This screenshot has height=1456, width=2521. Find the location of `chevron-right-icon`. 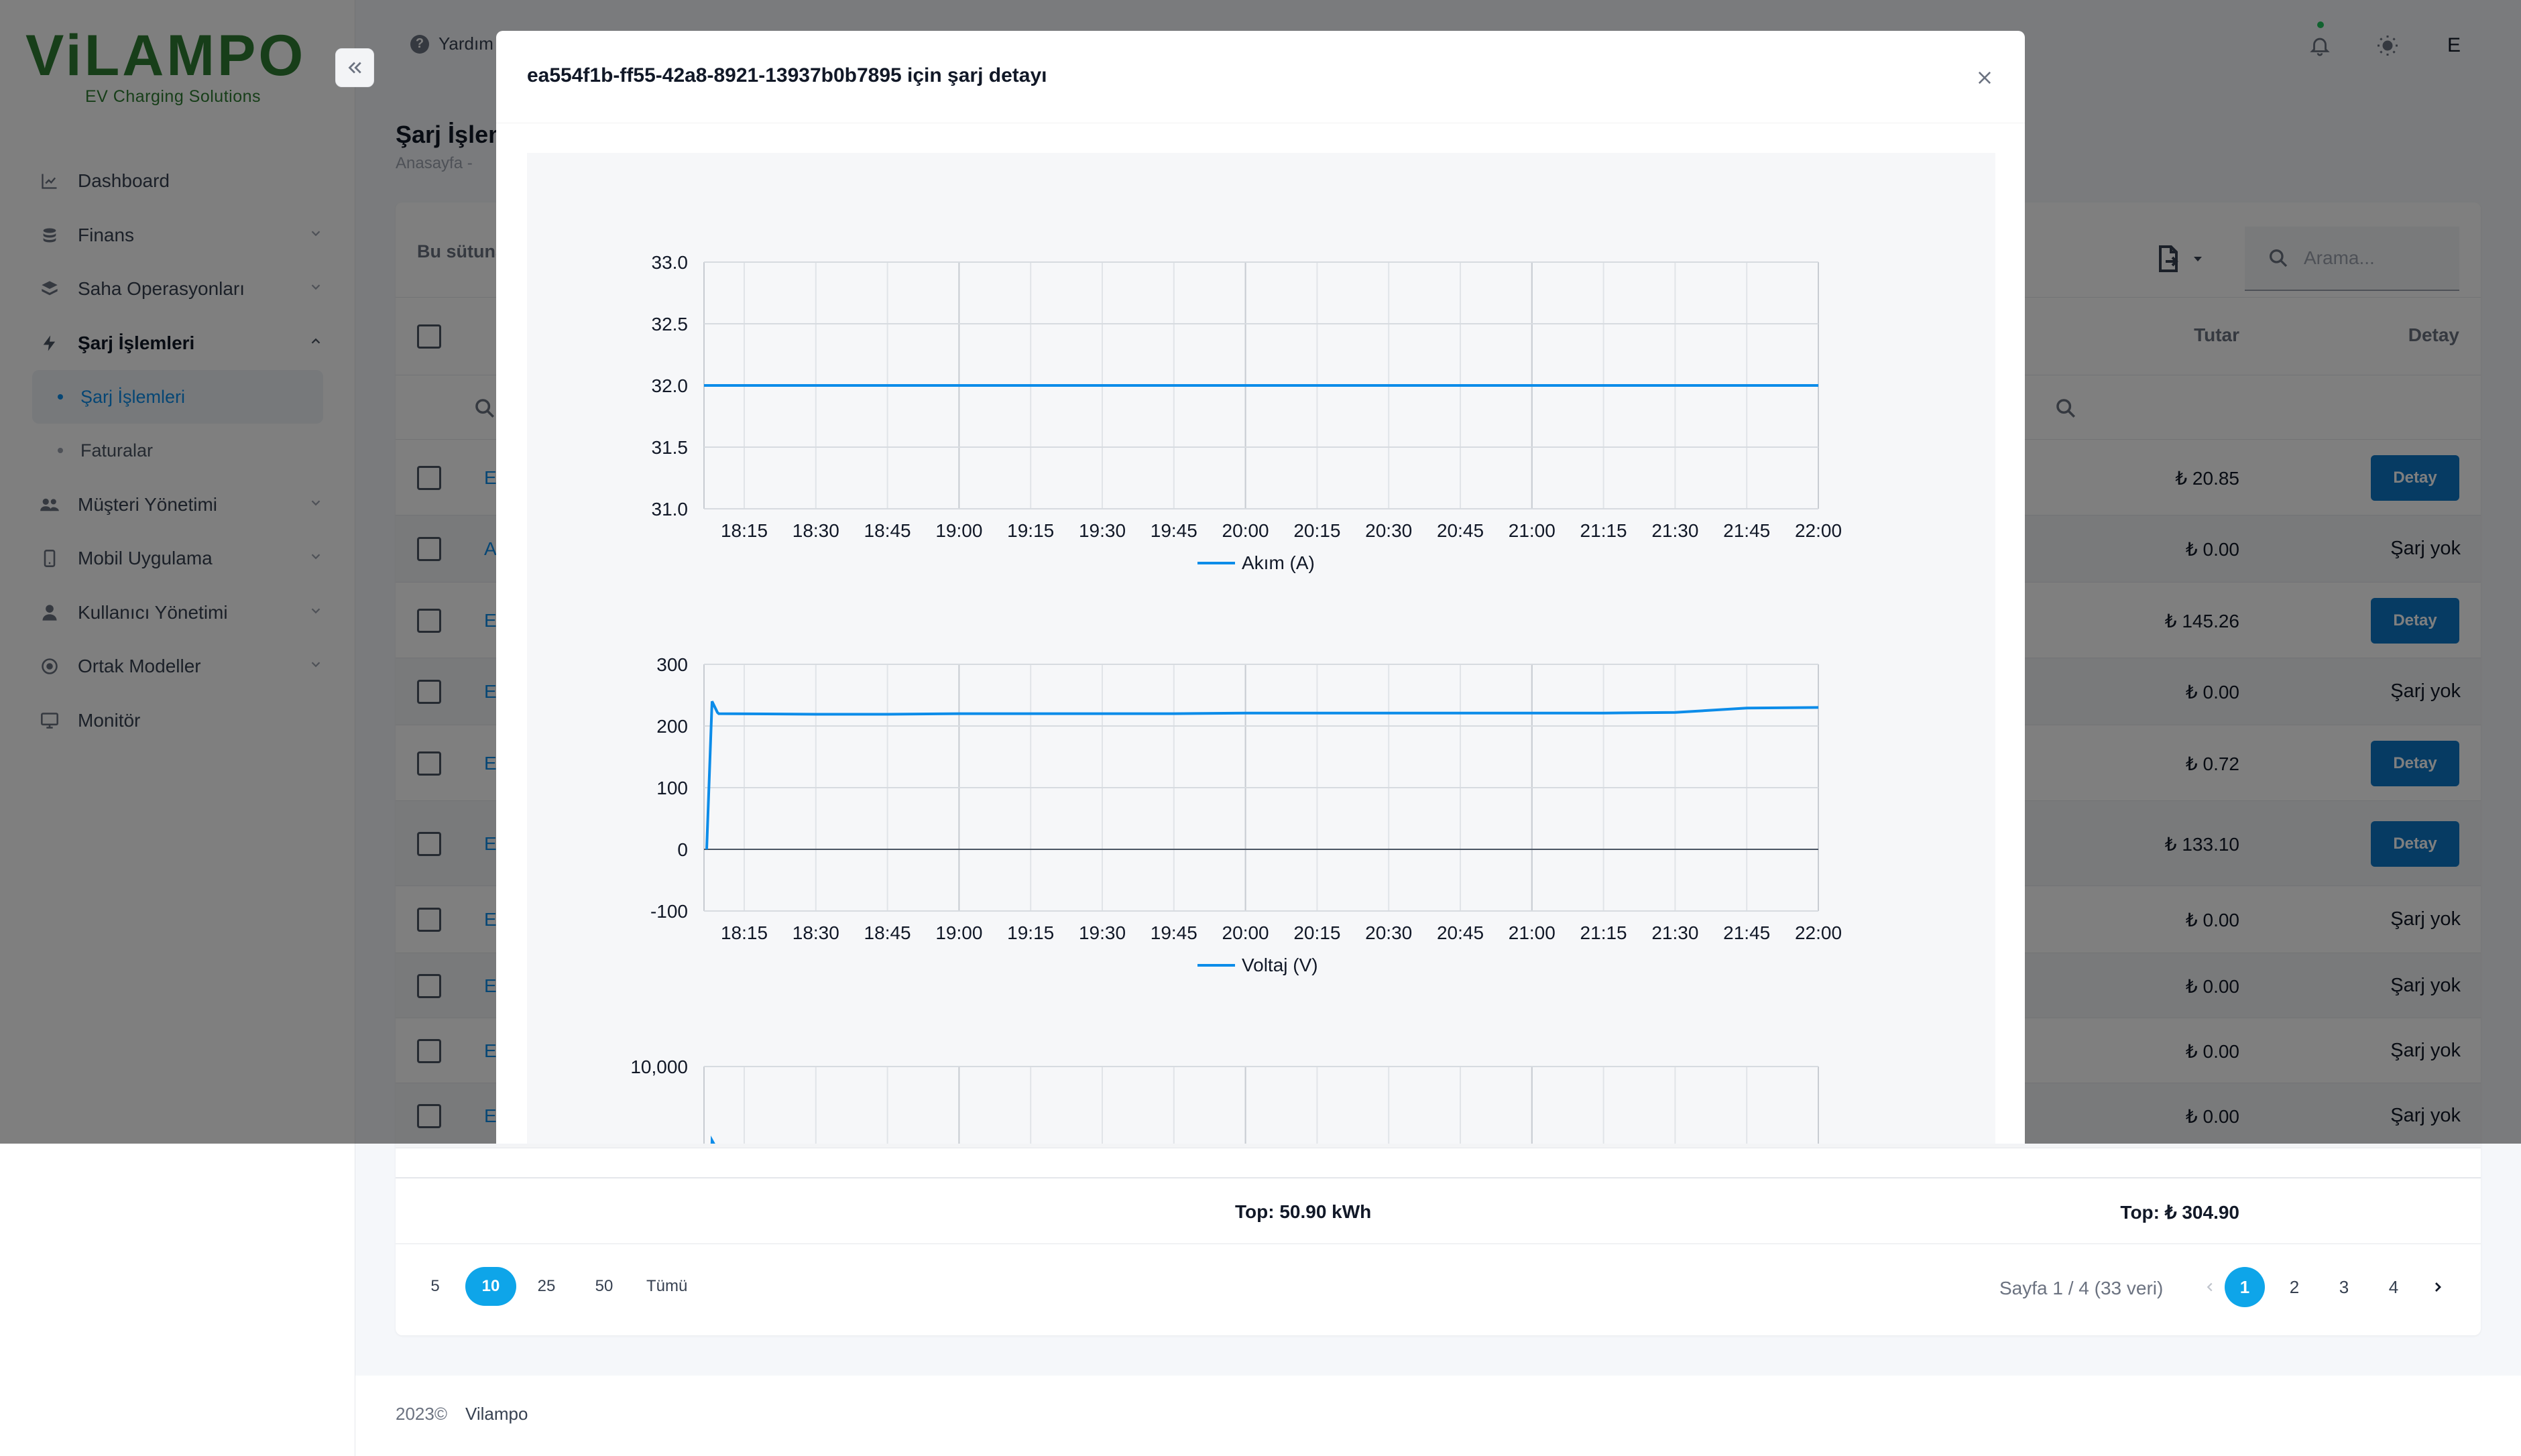

chevron-right-icon is located at coordinates (2438, 1287).